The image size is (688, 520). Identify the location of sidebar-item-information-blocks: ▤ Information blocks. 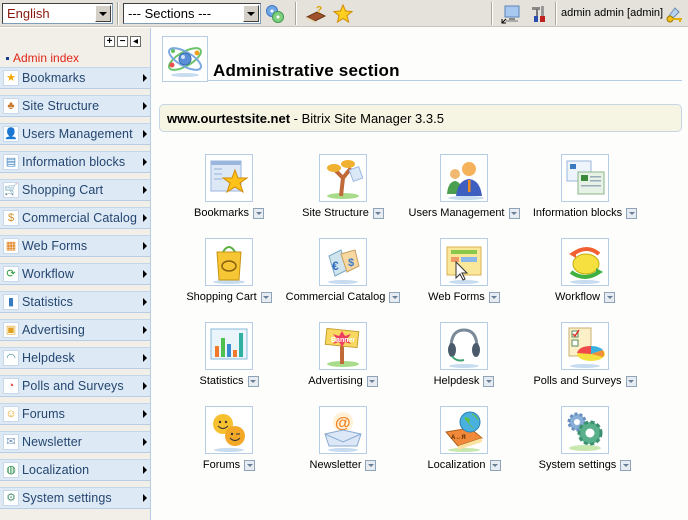
(75, 162).